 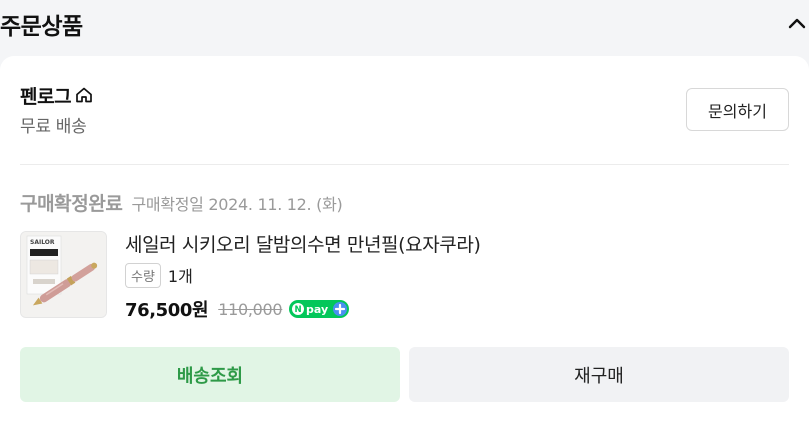 I want to click on shop-header: 펜로그, so click(x=57, y=95).